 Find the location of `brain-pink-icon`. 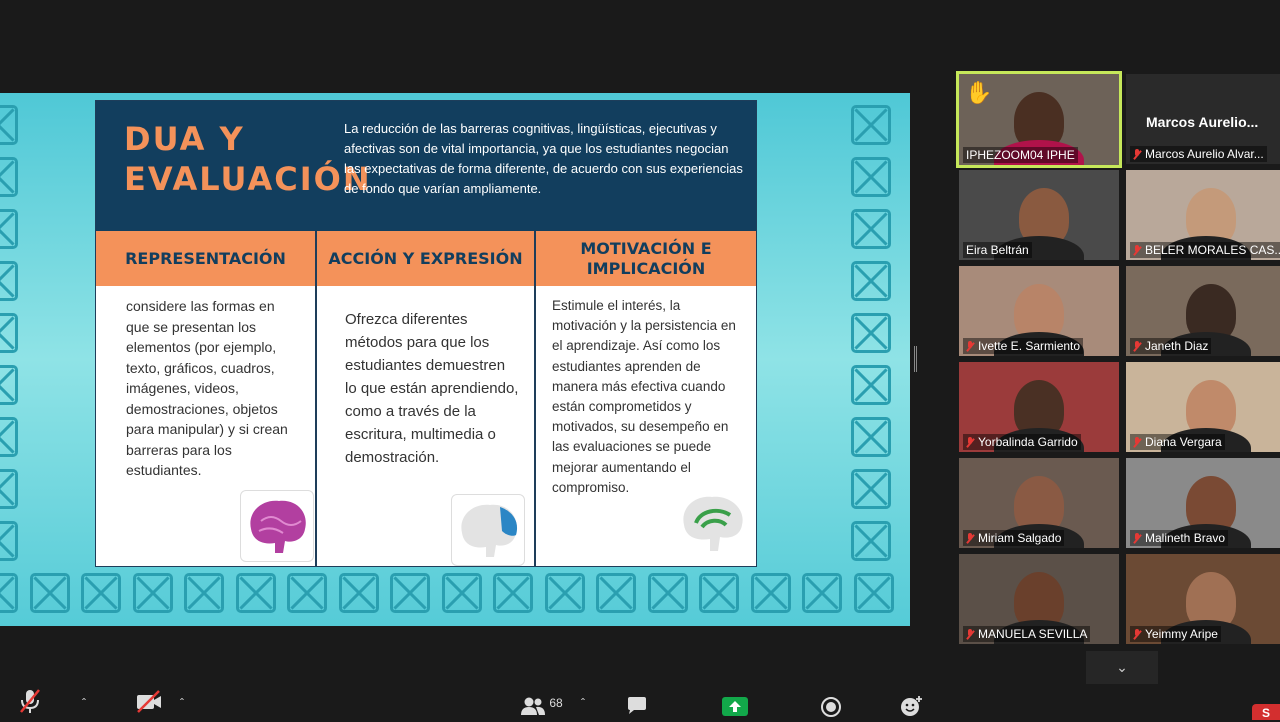

brain-pink-icon is located at coordinates (277, 526).